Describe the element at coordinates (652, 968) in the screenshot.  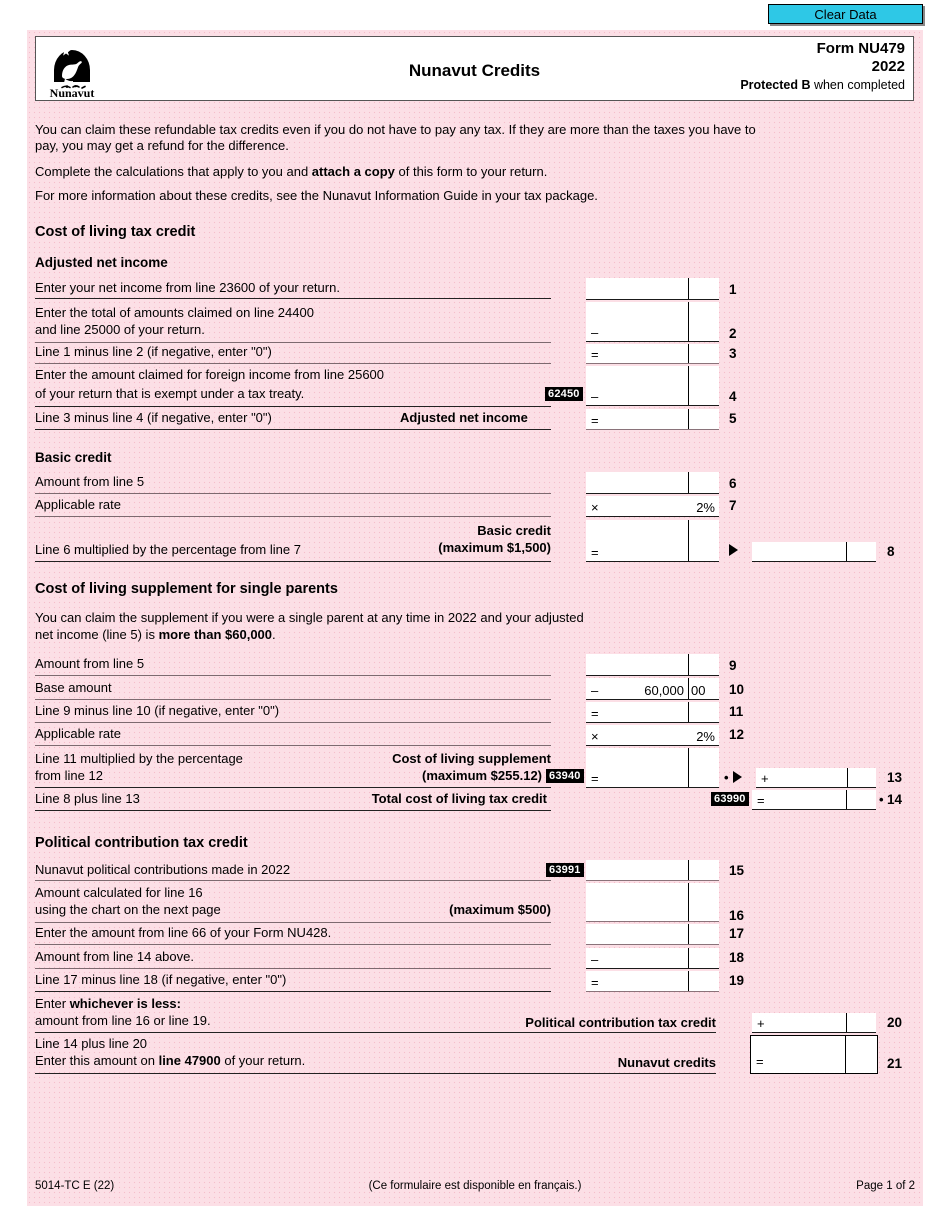
I see `line-18-baseline` at that location.